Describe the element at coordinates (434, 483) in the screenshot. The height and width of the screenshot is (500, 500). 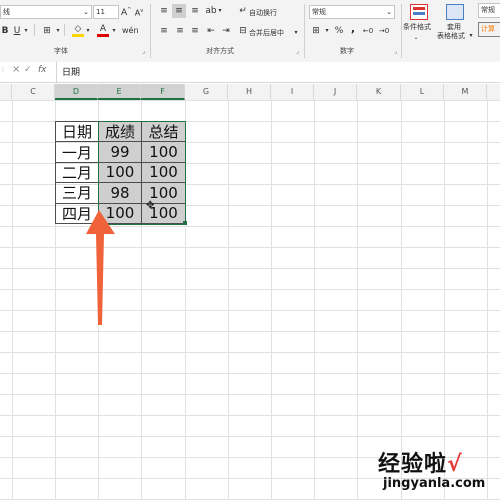
I see `watermark-url: jingyanla.com` at that location.